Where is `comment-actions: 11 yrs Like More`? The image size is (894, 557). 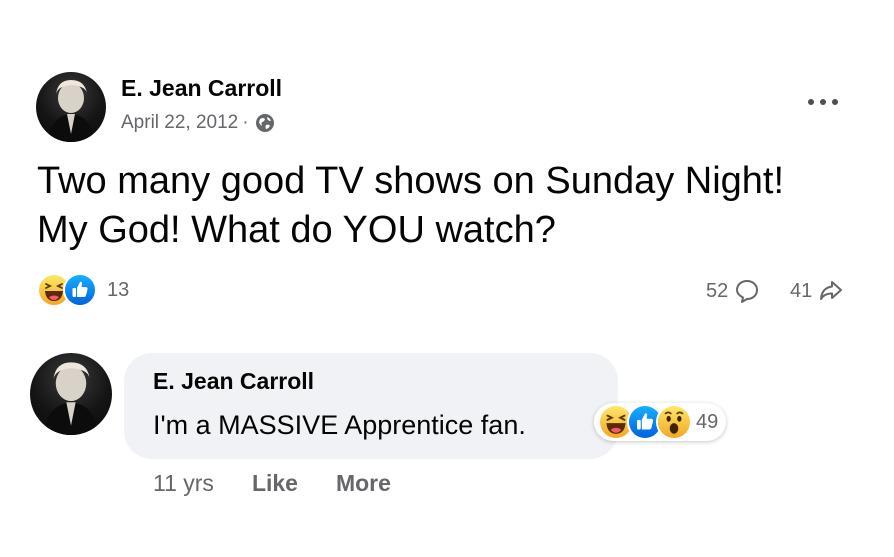
comment-actions: 11 yrs Like More is located at coordinates (272, 483).